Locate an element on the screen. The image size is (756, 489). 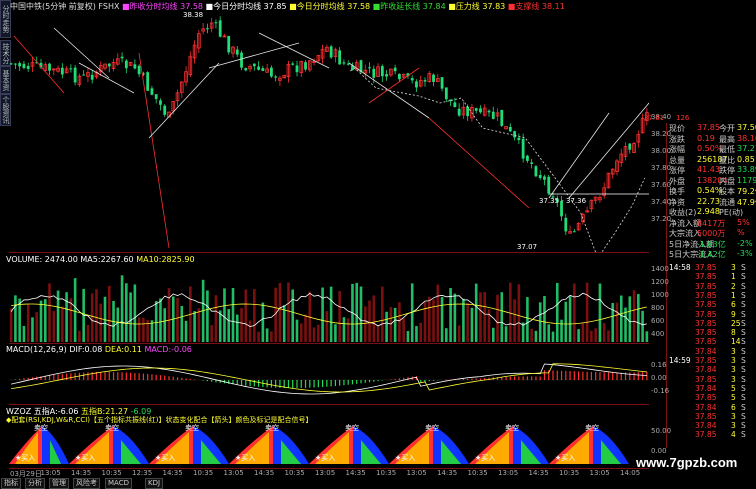
macd-chart is located at coordinates (329, 378).